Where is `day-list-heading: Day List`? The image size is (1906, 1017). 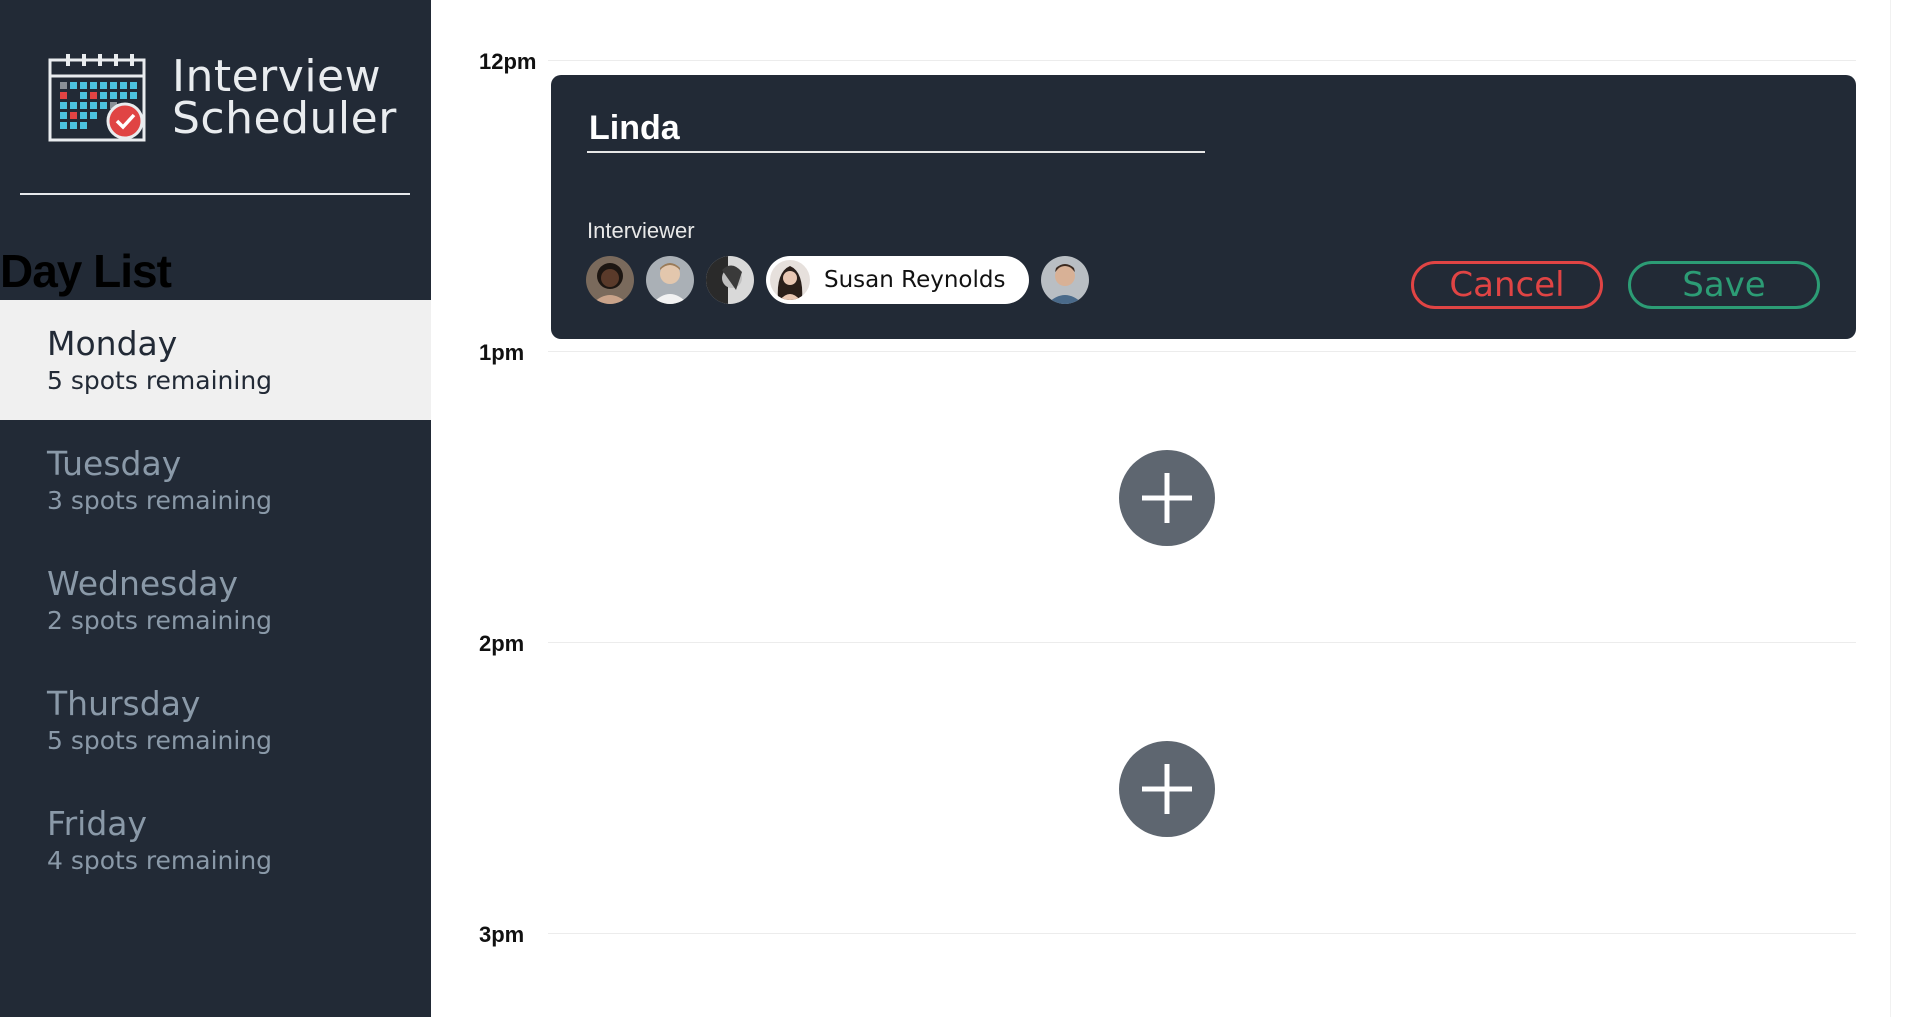
day-list-heading: Day List is located at coordinates (86, 271).